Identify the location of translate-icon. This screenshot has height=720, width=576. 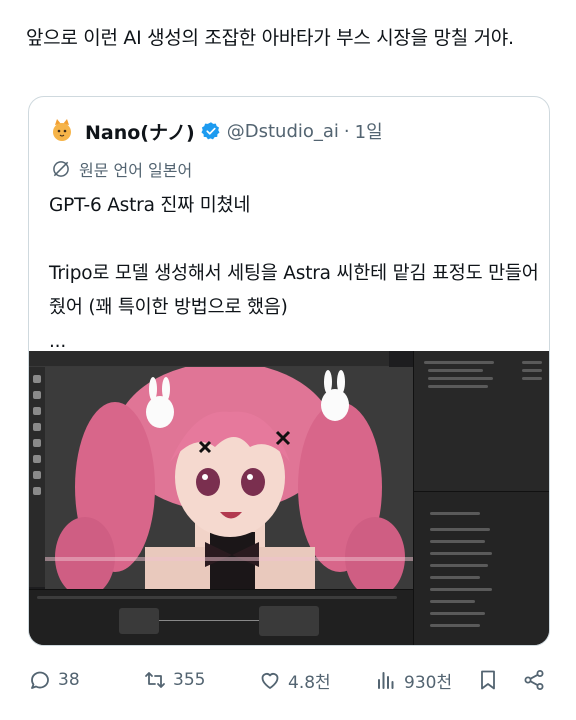
(61, 169).